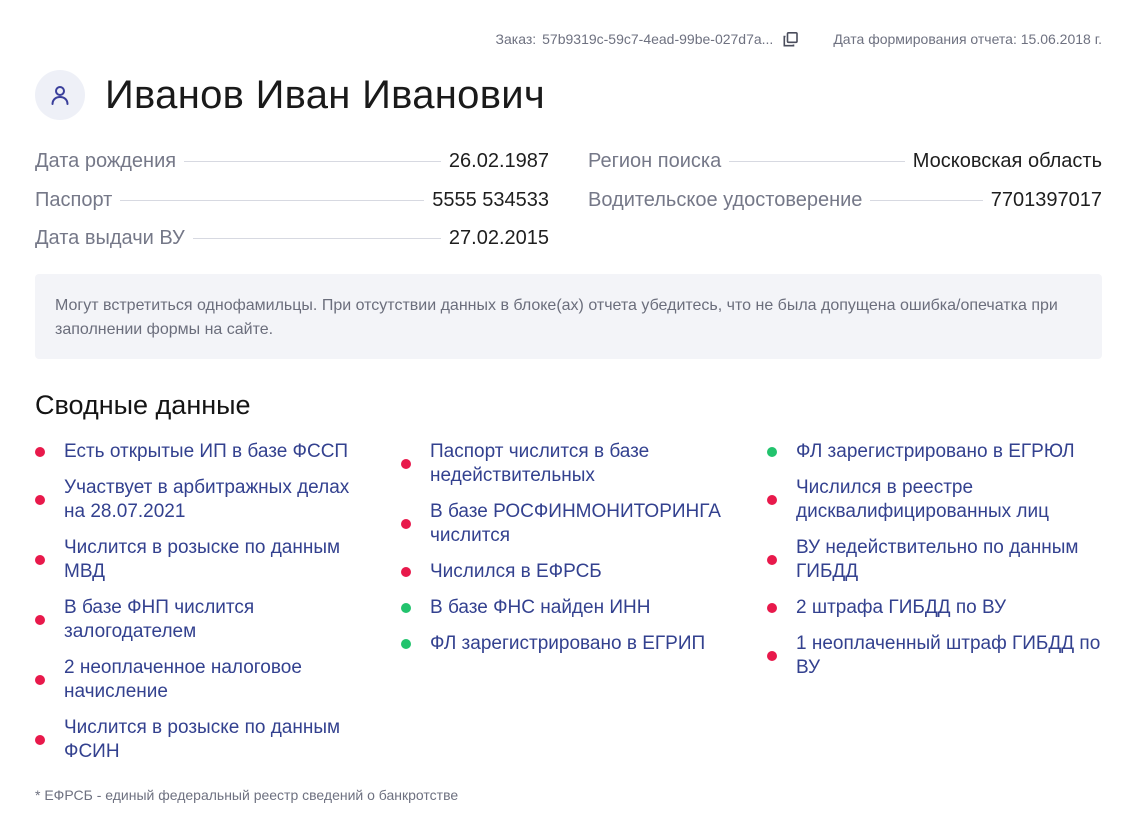  Describe the element at coordinates (498, 161) in the screenshot. I see `info-value: 26.02.1987` at that location.